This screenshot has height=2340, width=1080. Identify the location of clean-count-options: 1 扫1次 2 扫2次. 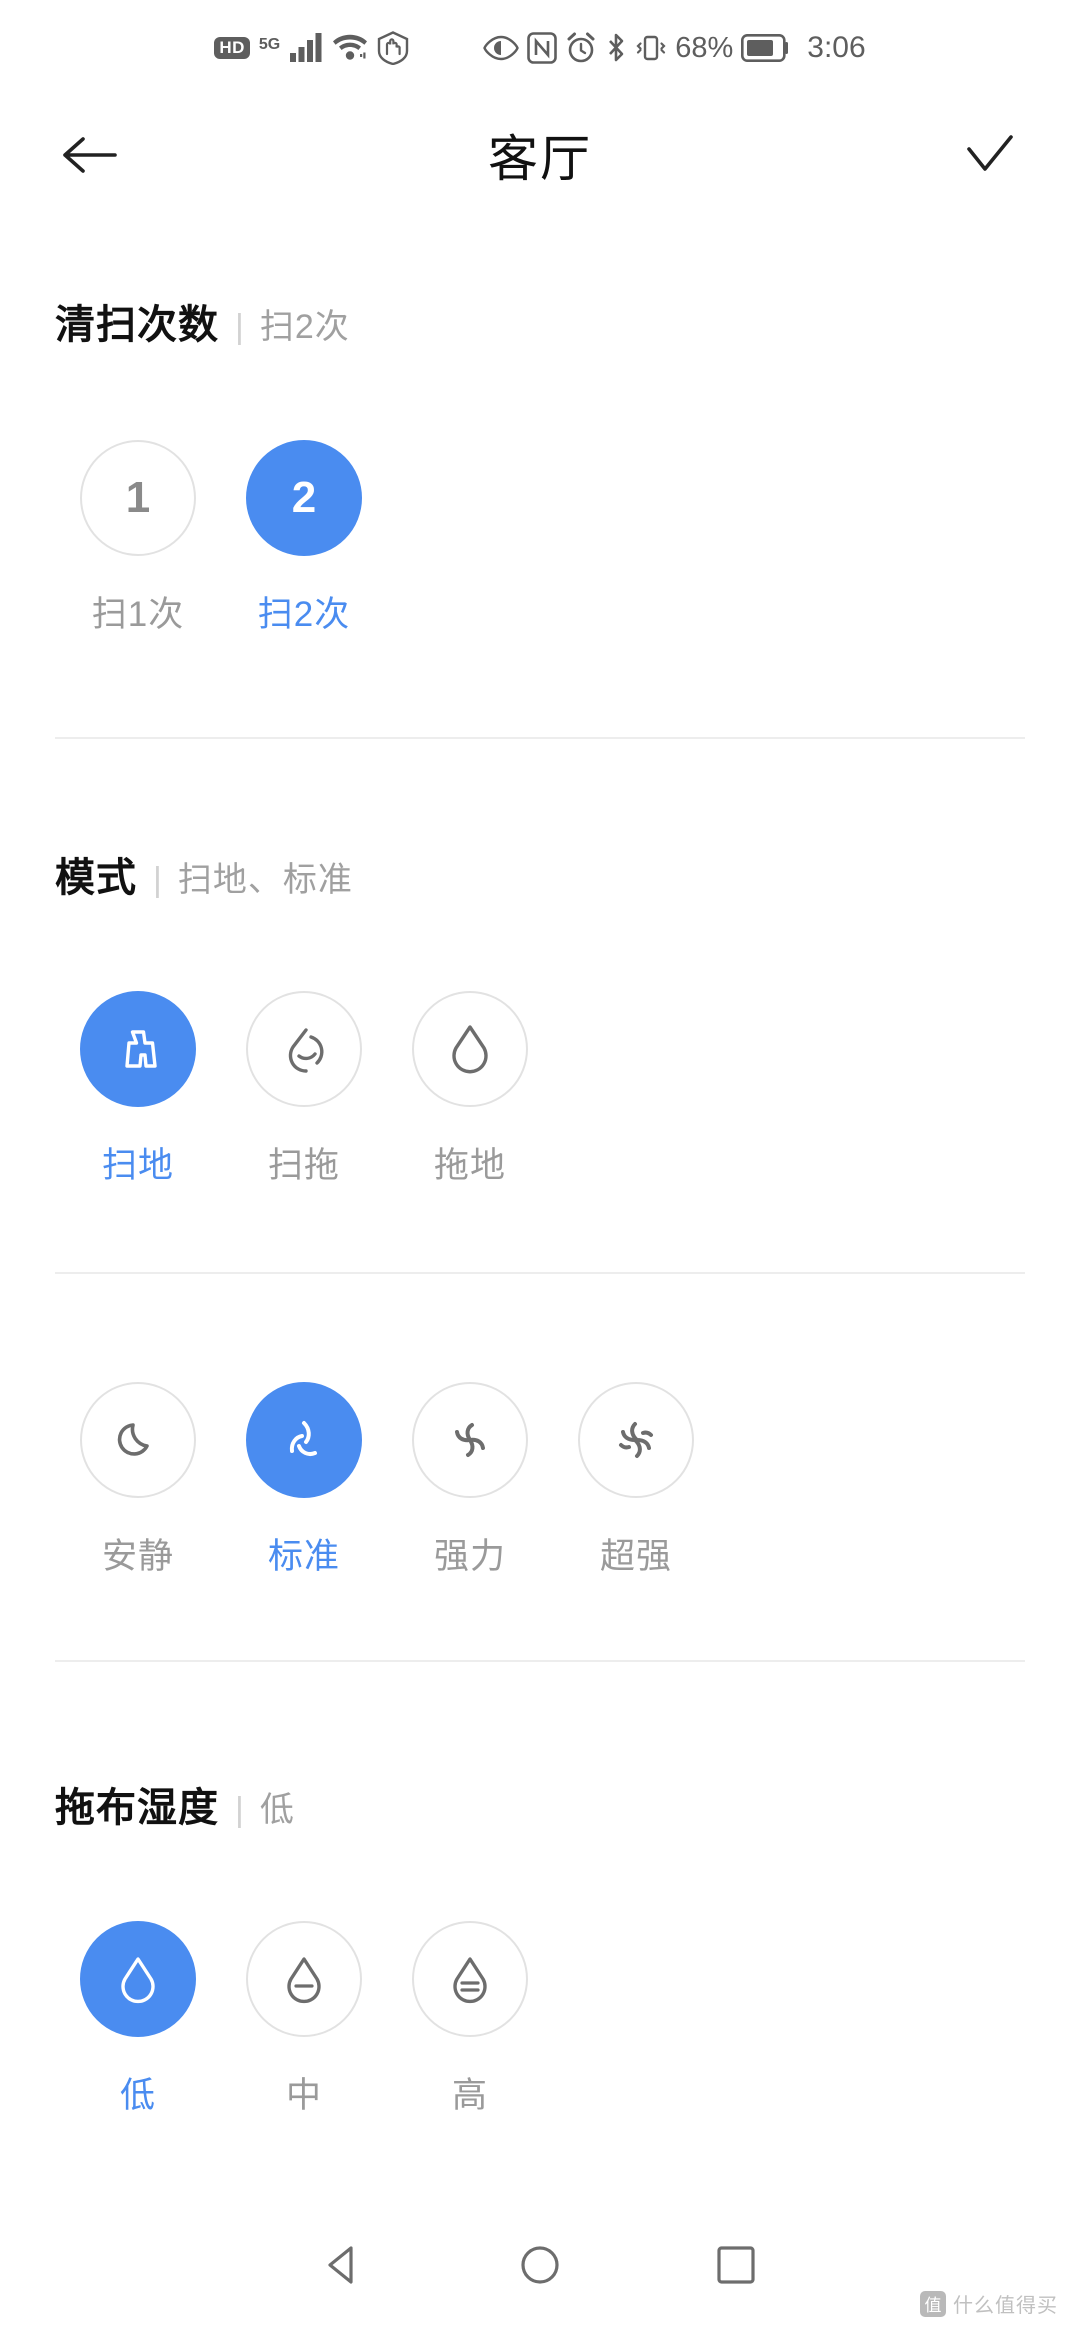
(540, 538).